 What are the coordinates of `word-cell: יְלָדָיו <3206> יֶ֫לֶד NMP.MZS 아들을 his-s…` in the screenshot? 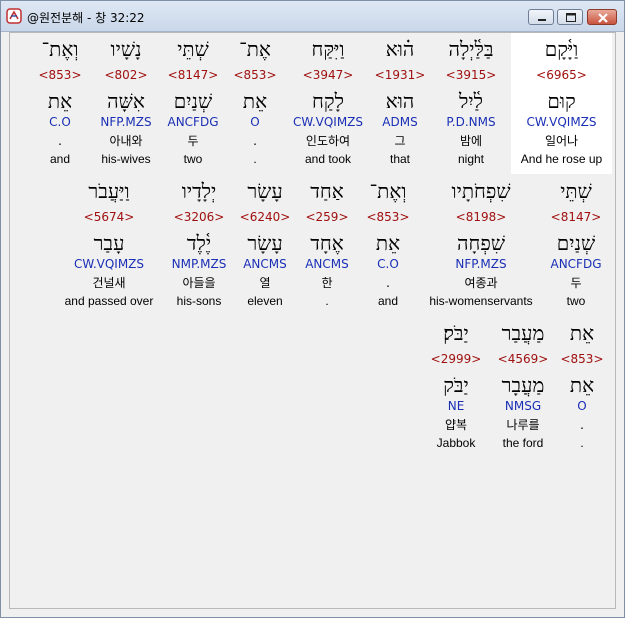 It's located at (199, 245).